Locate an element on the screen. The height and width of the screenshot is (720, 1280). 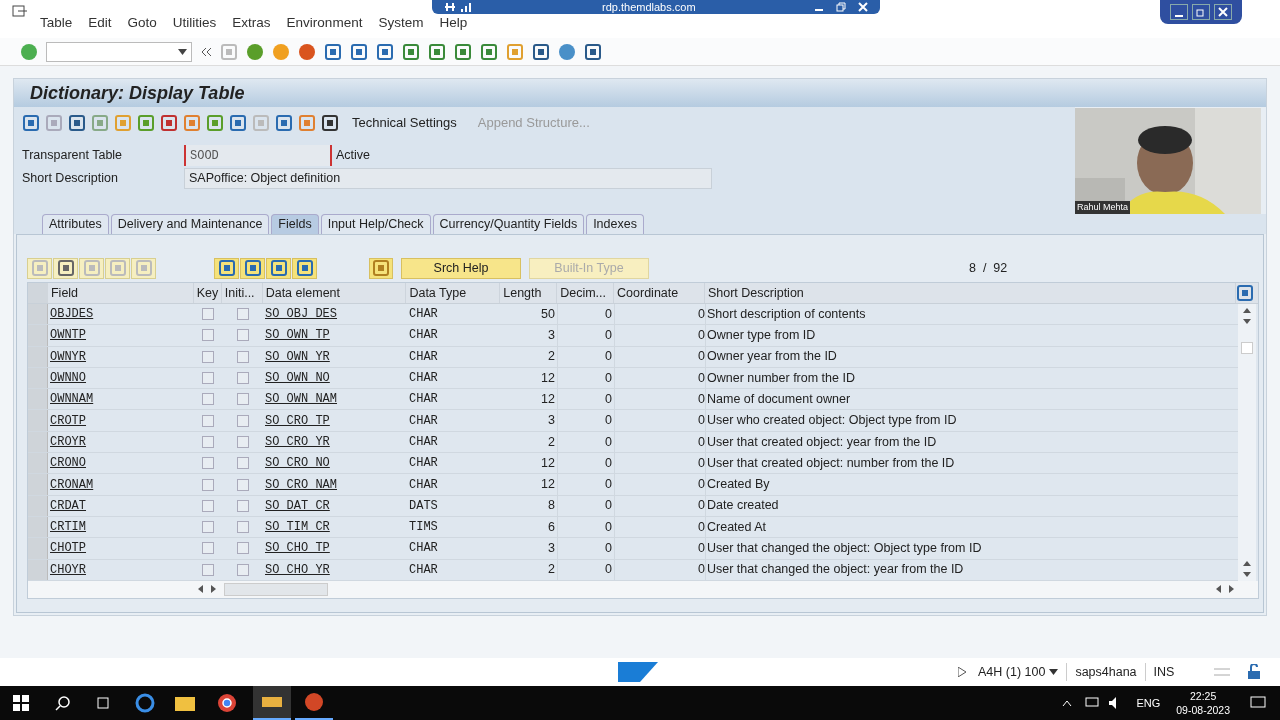
menu-item: Environment is located at coordinates (324, 22).